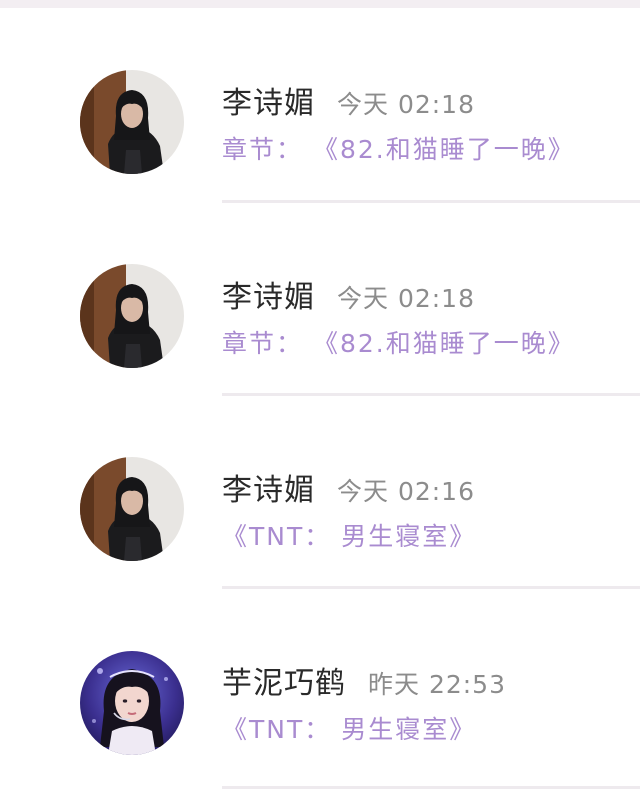 Image resolution: width=640 pixels, height=790 pixels. I want to click on timestamp: 今天 02:16, so click(406, 491).